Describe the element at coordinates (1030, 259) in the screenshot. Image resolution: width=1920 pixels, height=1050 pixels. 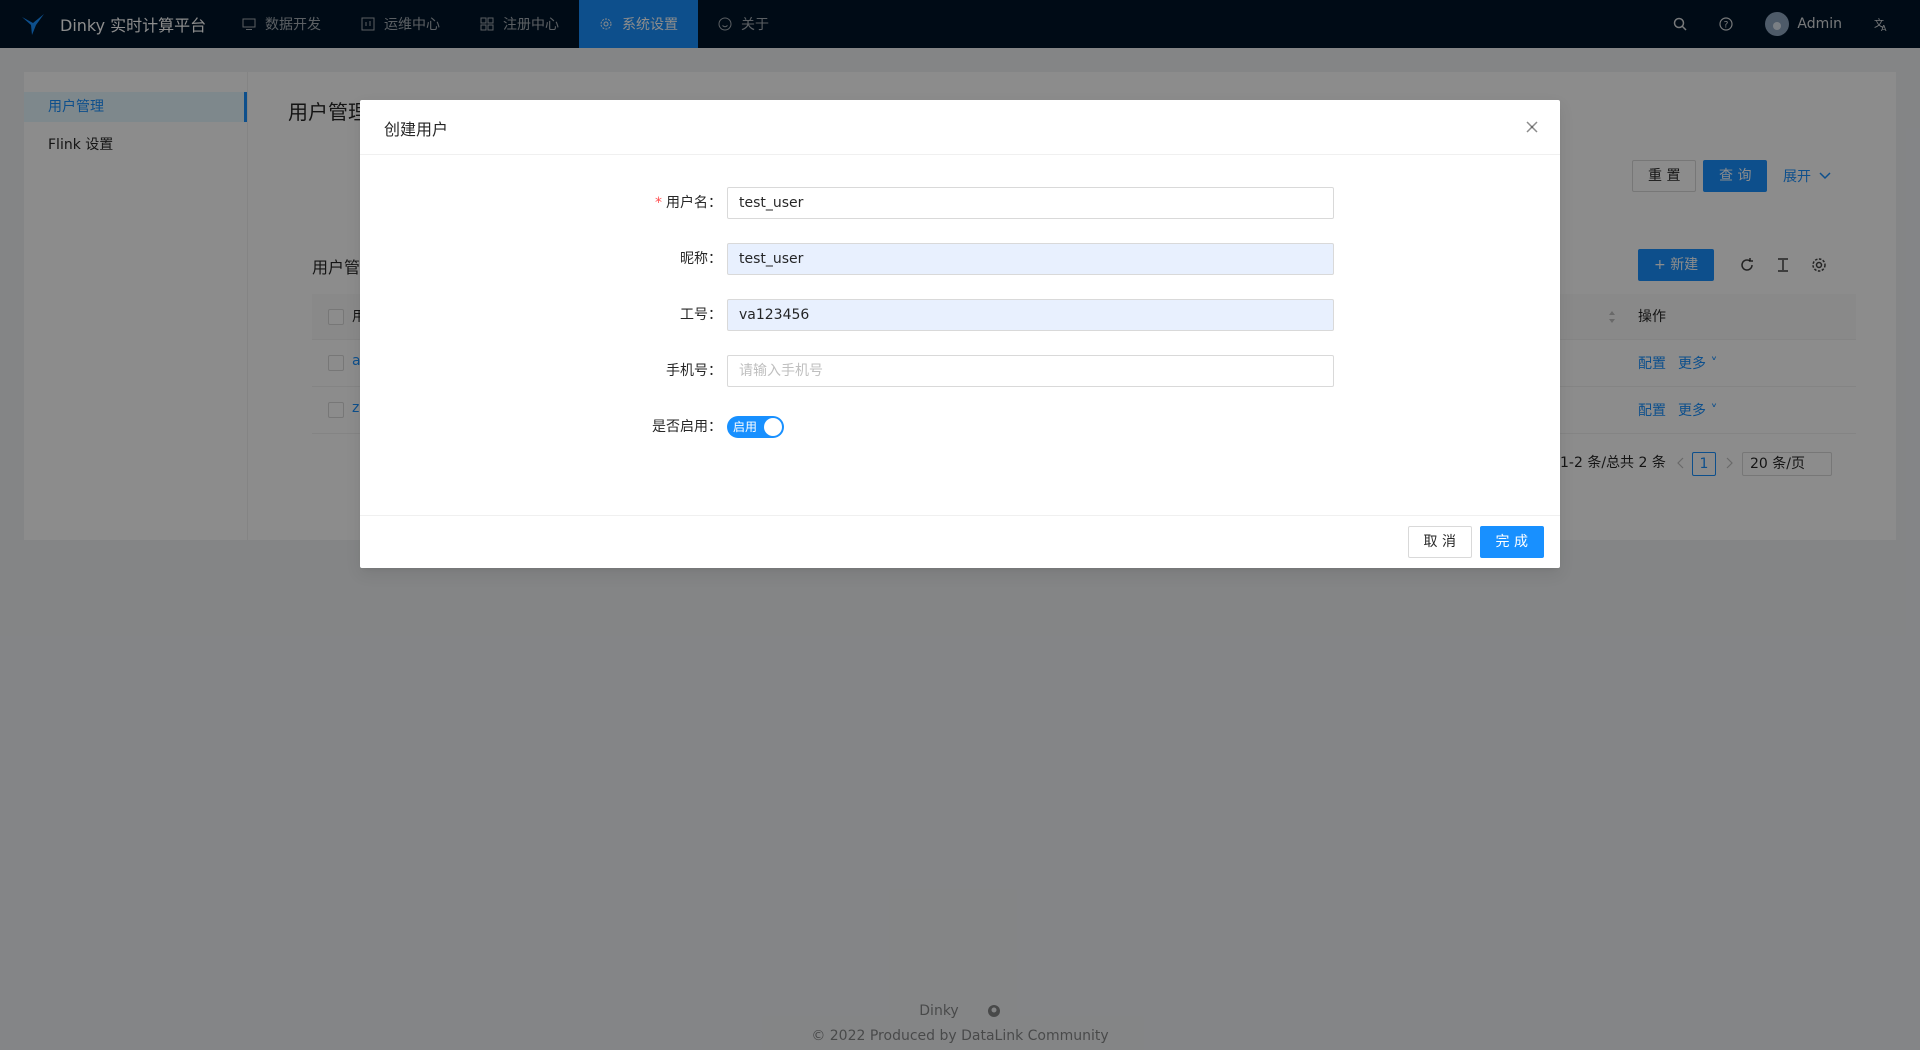
I see `nickname-input: test_user` at that location.